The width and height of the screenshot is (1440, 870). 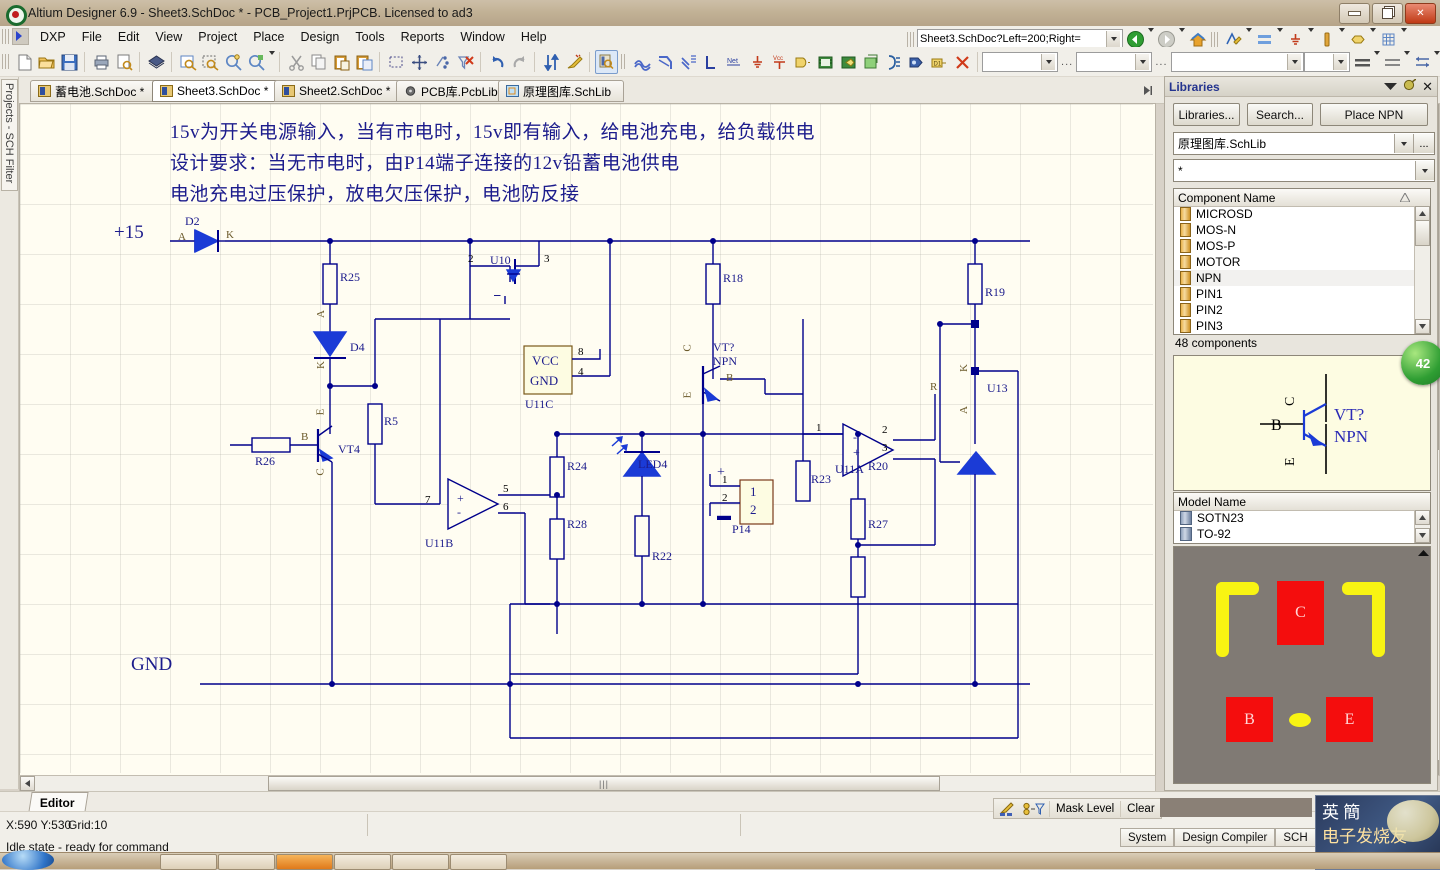 I want to click on place-no-erc-icon, so click(x=961, y=62).